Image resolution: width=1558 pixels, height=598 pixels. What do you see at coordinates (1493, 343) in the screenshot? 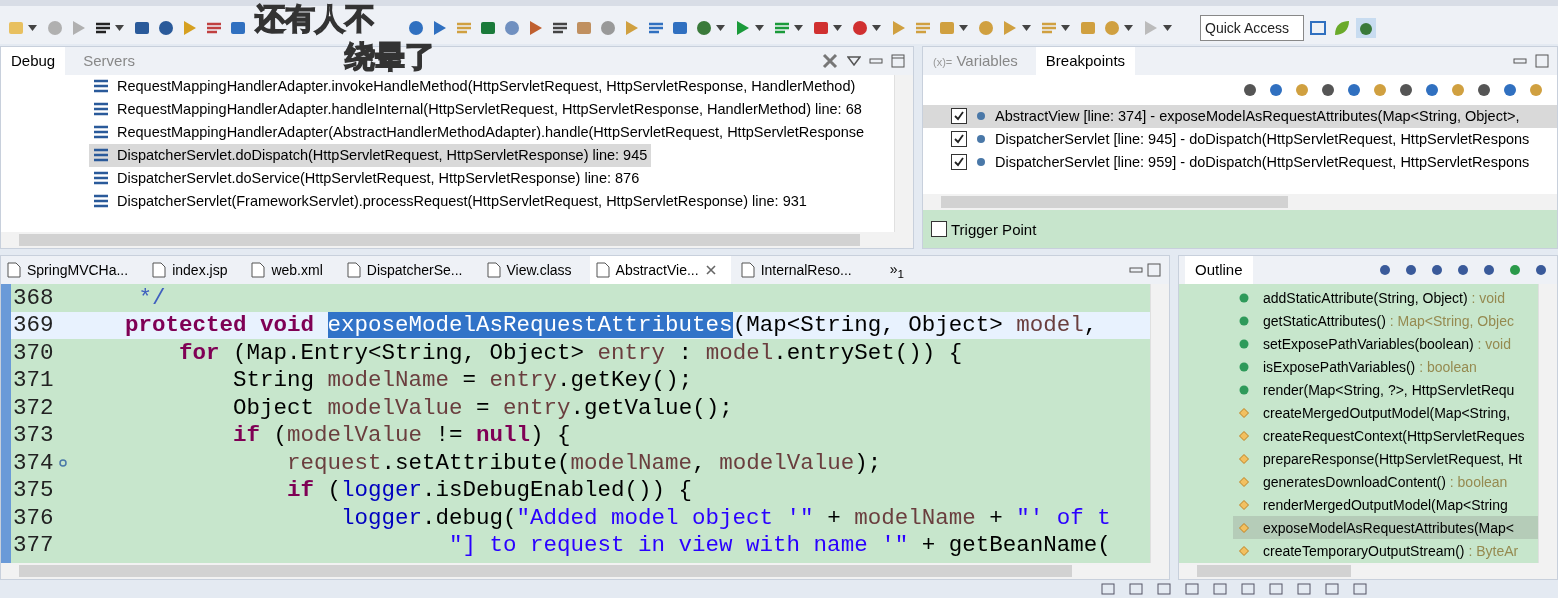
I see `return-type: : void` at bounding box center [1493, 343].